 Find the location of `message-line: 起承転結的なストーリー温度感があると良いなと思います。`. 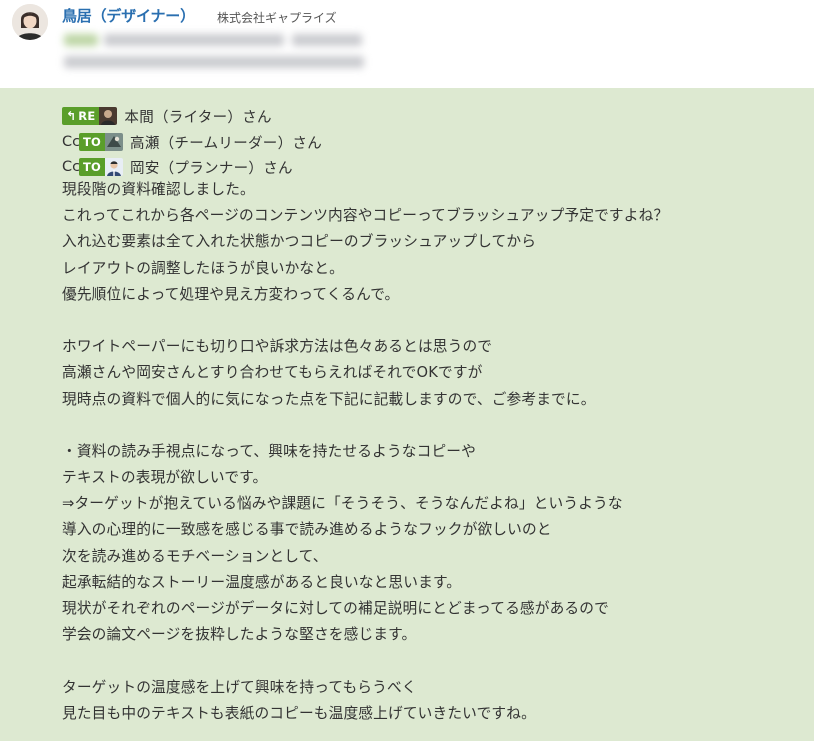

message-line: 起承転結的なストーリー温度感があると良いなと思います。 is located at coordinates (262, 582).